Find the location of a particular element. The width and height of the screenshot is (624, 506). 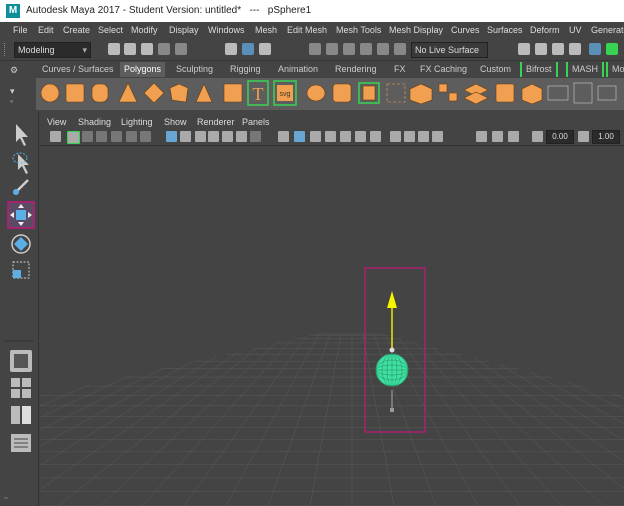

four-view-layout-icon is located at coordinates (21, 388).